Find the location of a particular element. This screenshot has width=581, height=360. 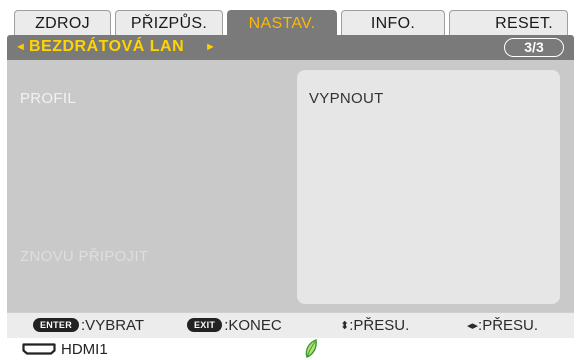

reconnect-label: ZNOVU PŘIPOJIT is located at coordinates (84, 256).